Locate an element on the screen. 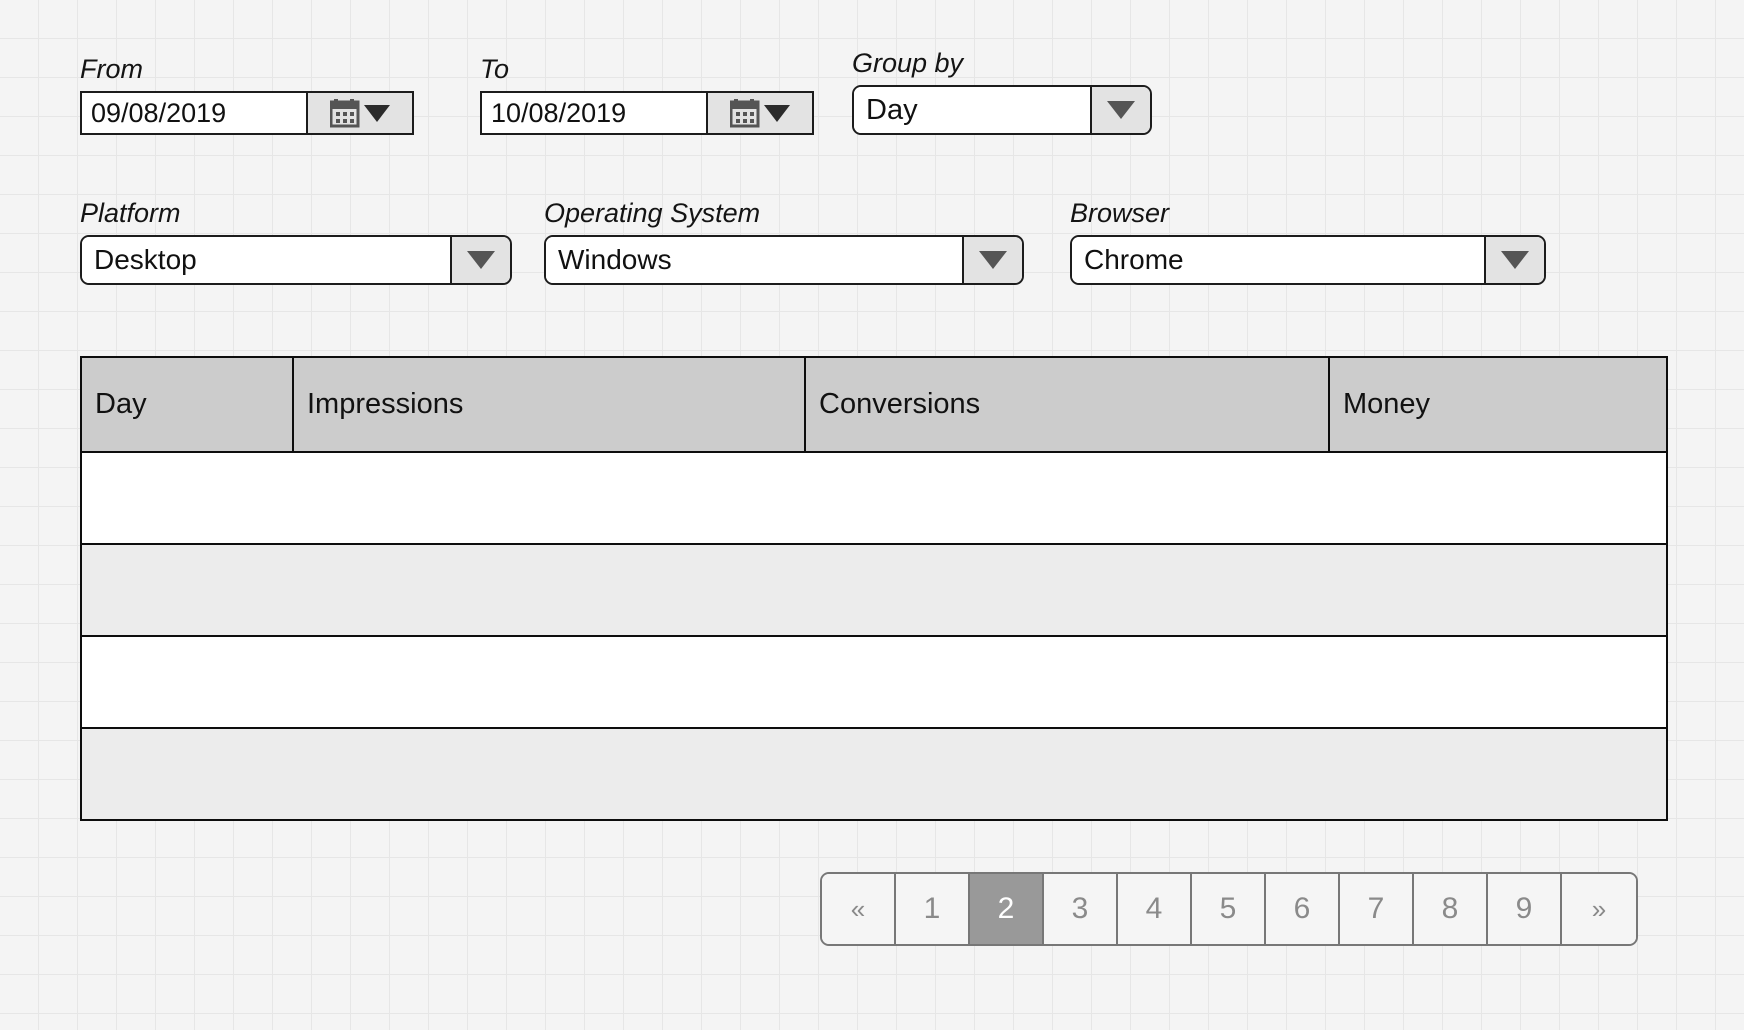 Image resolution: width=1744 pixels, height=1030 pixels. pagination-prev-button: « is located at coordinates (859, 909).